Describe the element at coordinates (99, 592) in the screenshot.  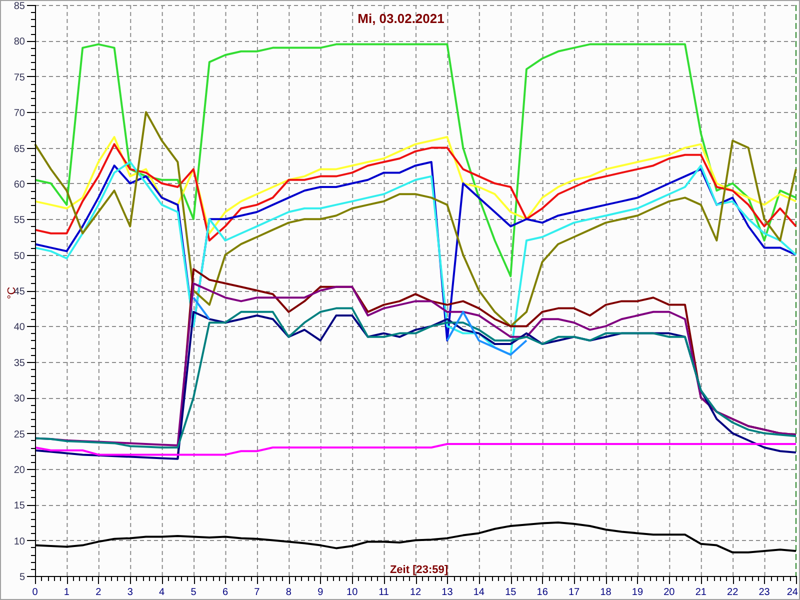
I see `x-tick-label: 2` at that location.